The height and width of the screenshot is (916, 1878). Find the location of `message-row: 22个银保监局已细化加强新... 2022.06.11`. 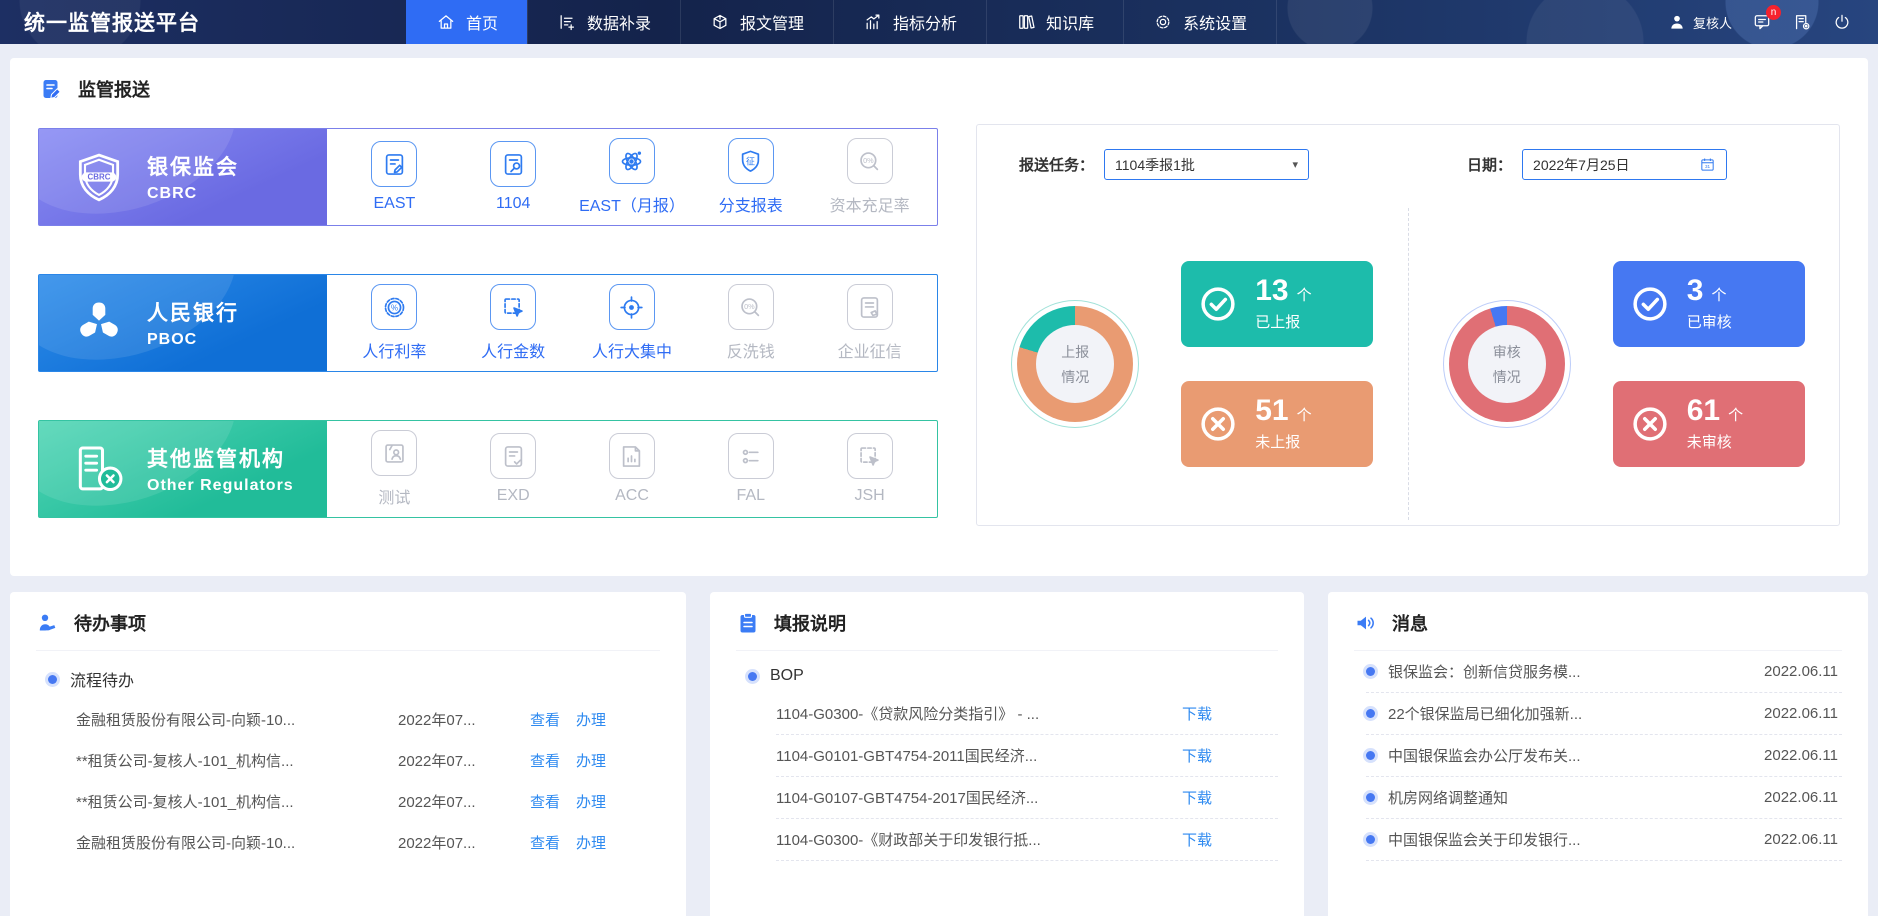

message-row: 22个银保监局已细化加强新... 2022.06.11 is located at coordinates (1604, 714).